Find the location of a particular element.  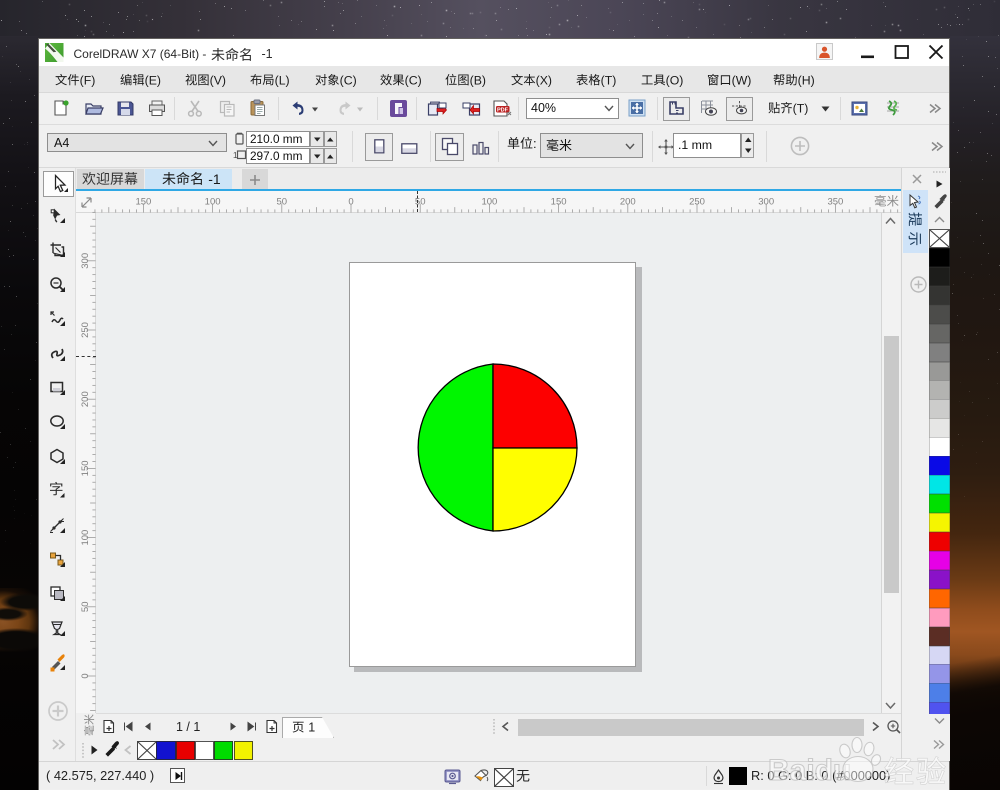

svg-text: (L) is located at coordinates (282, 80).